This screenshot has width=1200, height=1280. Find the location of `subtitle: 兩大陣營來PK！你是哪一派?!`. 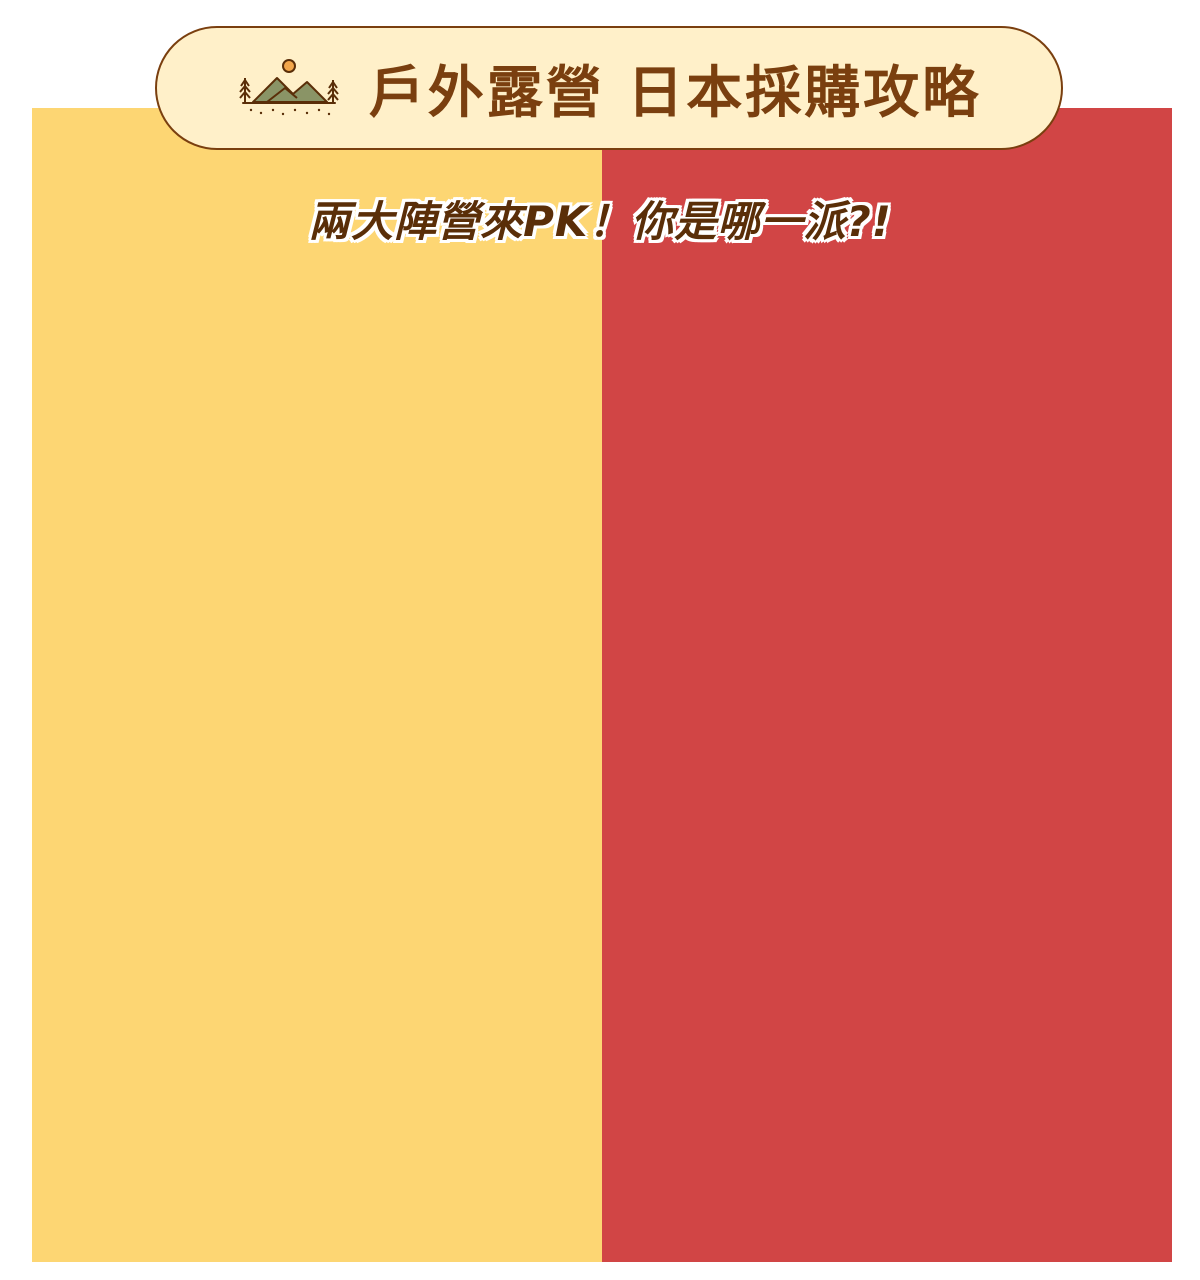

subtitle: 兩大陣營來PK！你是哪一派?! is located at coordinates (600, 221).